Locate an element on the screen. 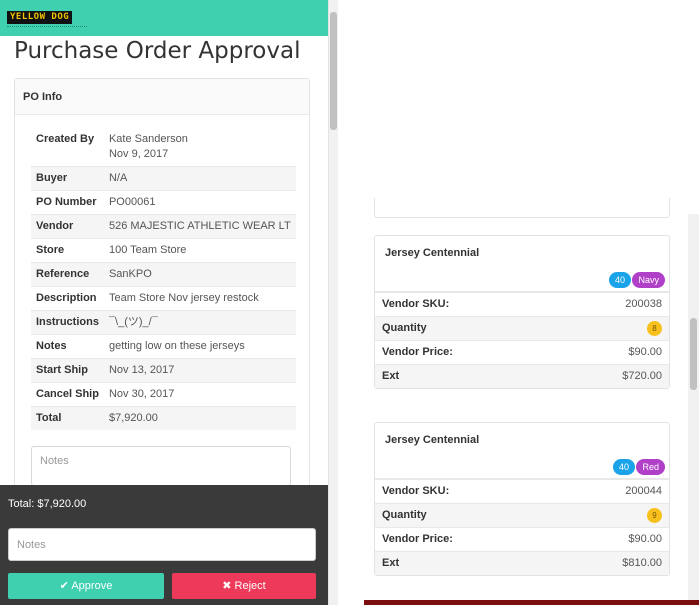 The image size is (699, 605). approve-button: ✔ Approve is located at coordinates (86, 586).